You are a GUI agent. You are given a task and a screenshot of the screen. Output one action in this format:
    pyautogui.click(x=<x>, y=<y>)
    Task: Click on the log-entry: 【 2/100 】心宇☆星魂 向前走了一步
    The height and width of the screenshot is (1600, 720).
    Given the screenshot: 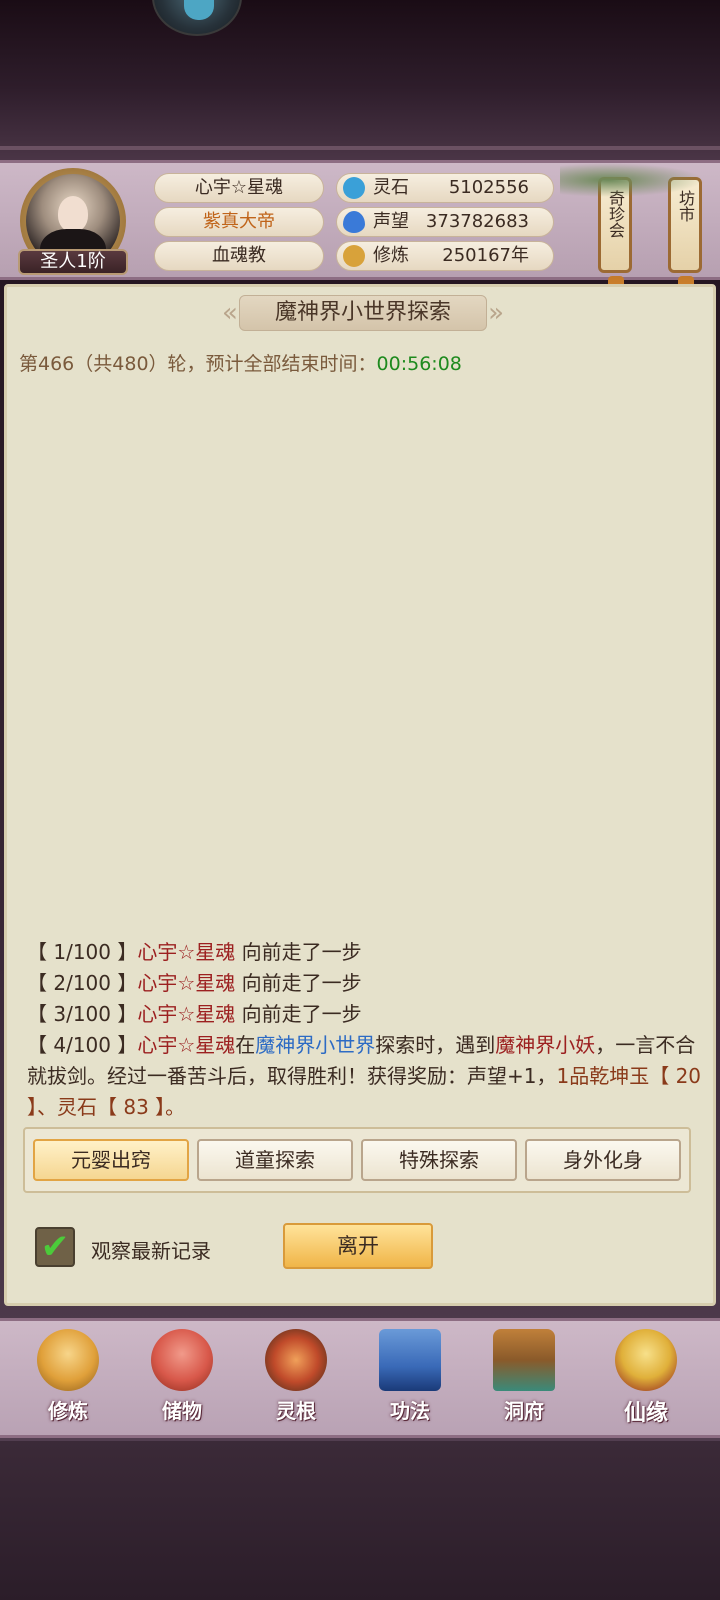 What is the action you would take?
    pyautogui.click(x=367, y=983)
    